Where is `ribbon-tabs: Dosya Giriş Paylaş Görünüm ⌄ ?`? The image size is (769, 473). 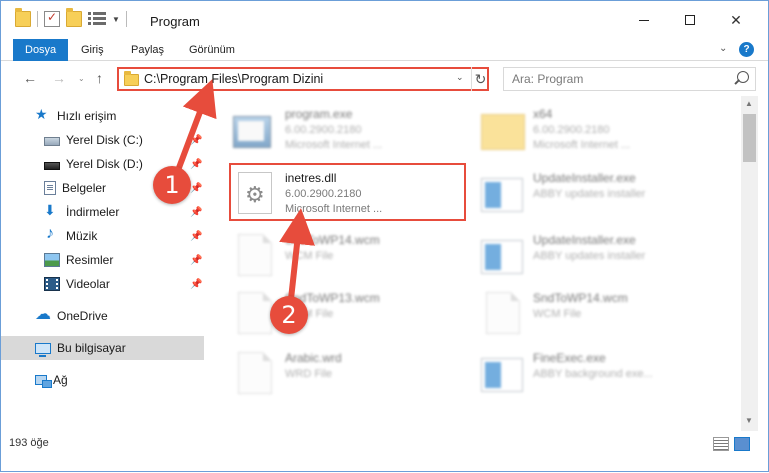 ribbon-tabs: Dosya Giriş Paylaş Görünüm ⌄ ? is located at coordinates (384, 50).